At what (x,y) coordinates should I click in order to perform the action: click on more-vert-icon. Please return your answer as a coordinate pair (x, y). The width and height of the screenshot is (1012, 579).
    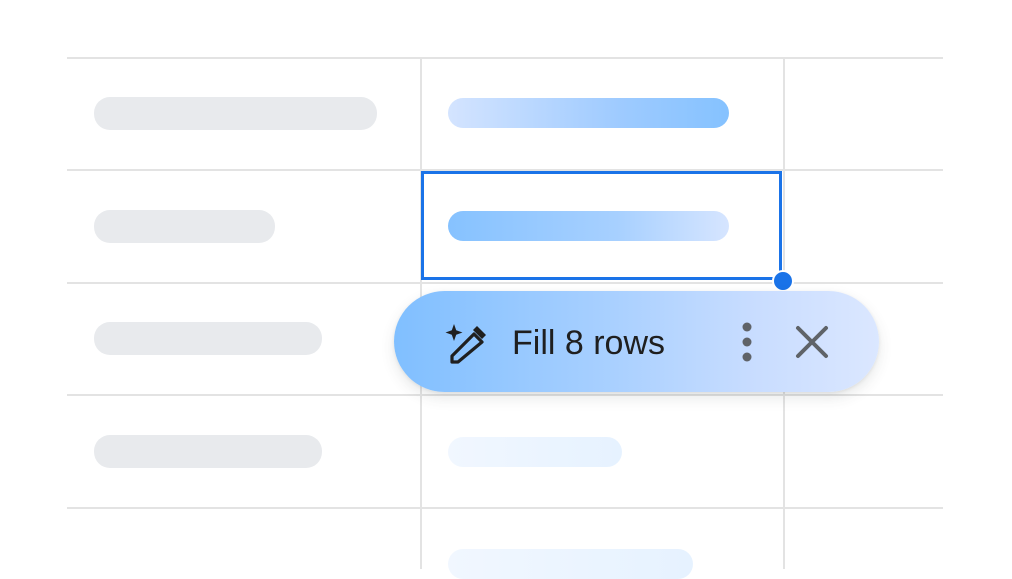
    Looking at the image, I should click on (747, 342).